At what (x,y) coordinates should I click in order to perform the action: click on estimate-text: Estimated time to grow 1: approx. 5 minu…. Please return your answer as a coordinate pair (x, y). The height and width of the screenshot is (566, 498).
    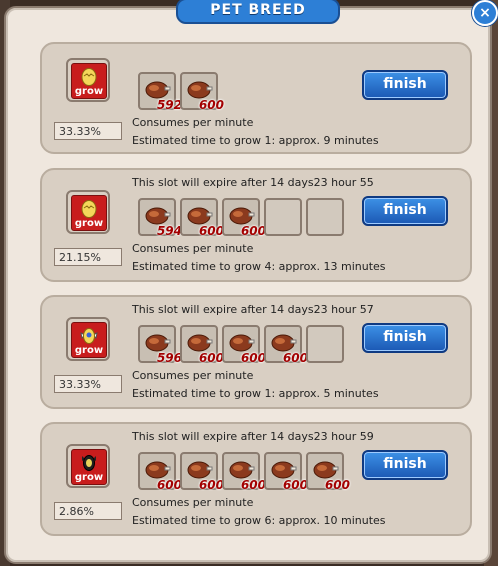
    Looking at the image, I should click on (255, 393).